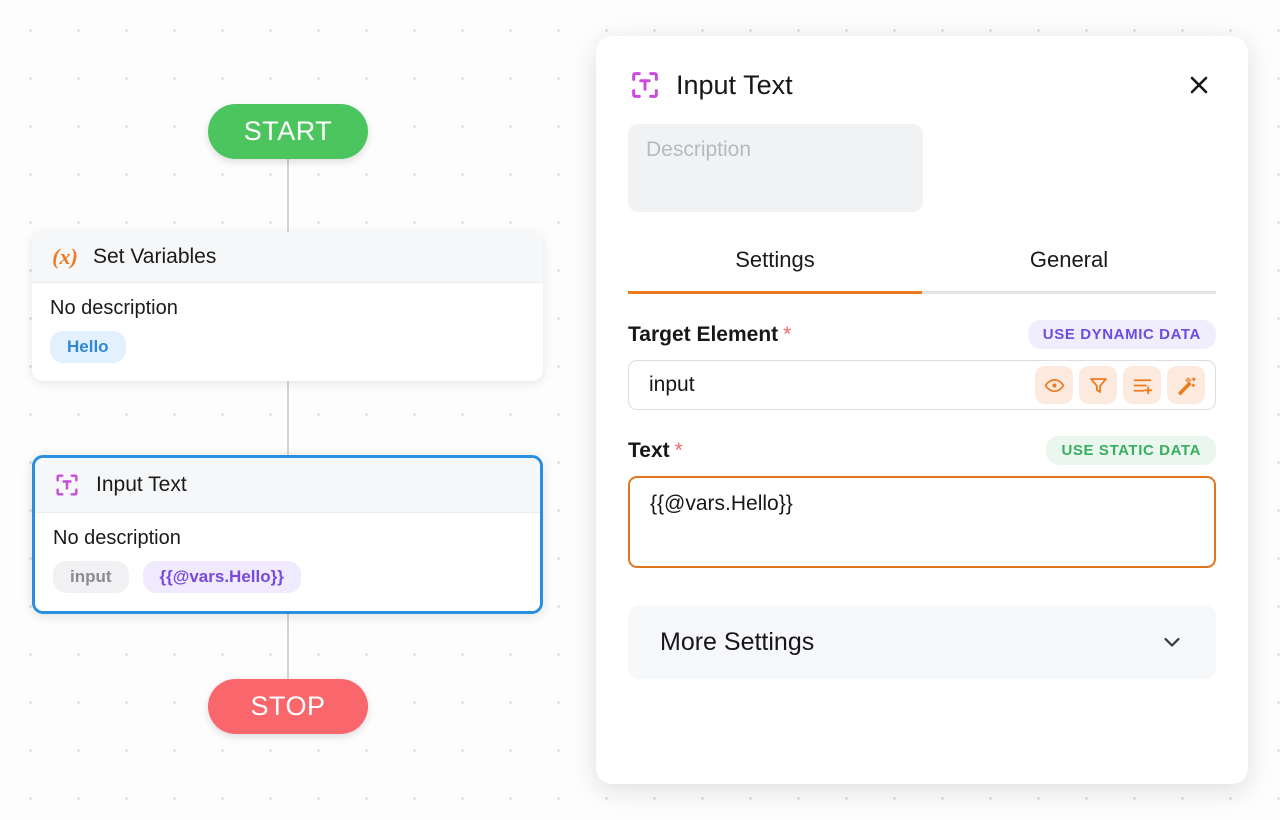  What do you see at coordinates (649, 450) in the screenshot?
I see `field-label: Text` at bounding box center [649, 450].